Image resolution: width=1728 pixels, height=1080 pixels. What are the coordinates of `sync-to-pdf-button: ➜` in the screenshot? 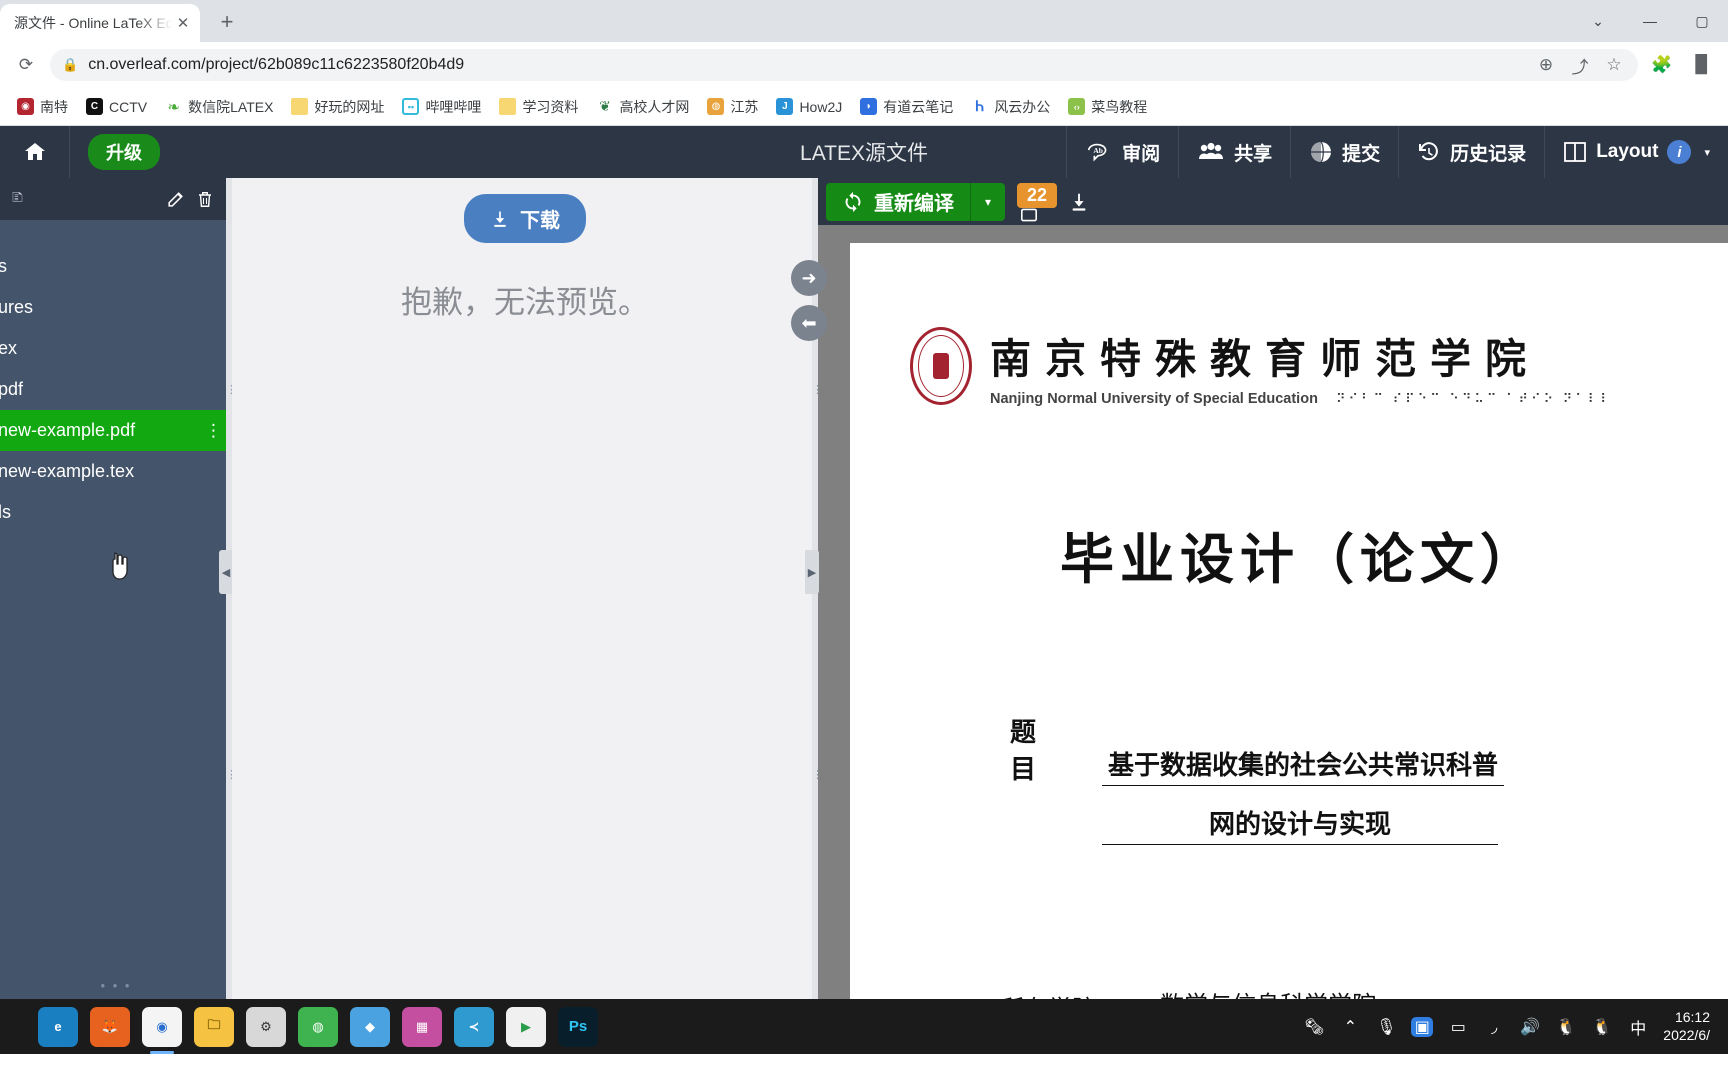 It's located at (809, 278).